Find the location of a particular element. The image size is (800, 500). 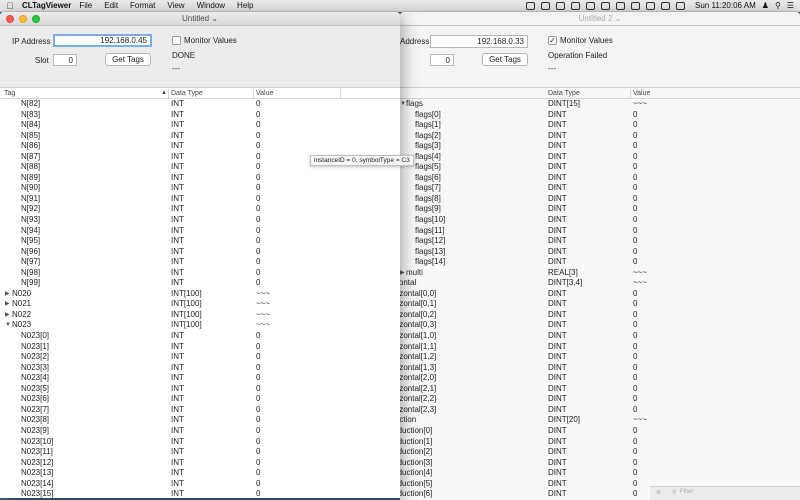

table-row: ▶ multi REAL[3] ~~~ is located at coordinates (600, 273).